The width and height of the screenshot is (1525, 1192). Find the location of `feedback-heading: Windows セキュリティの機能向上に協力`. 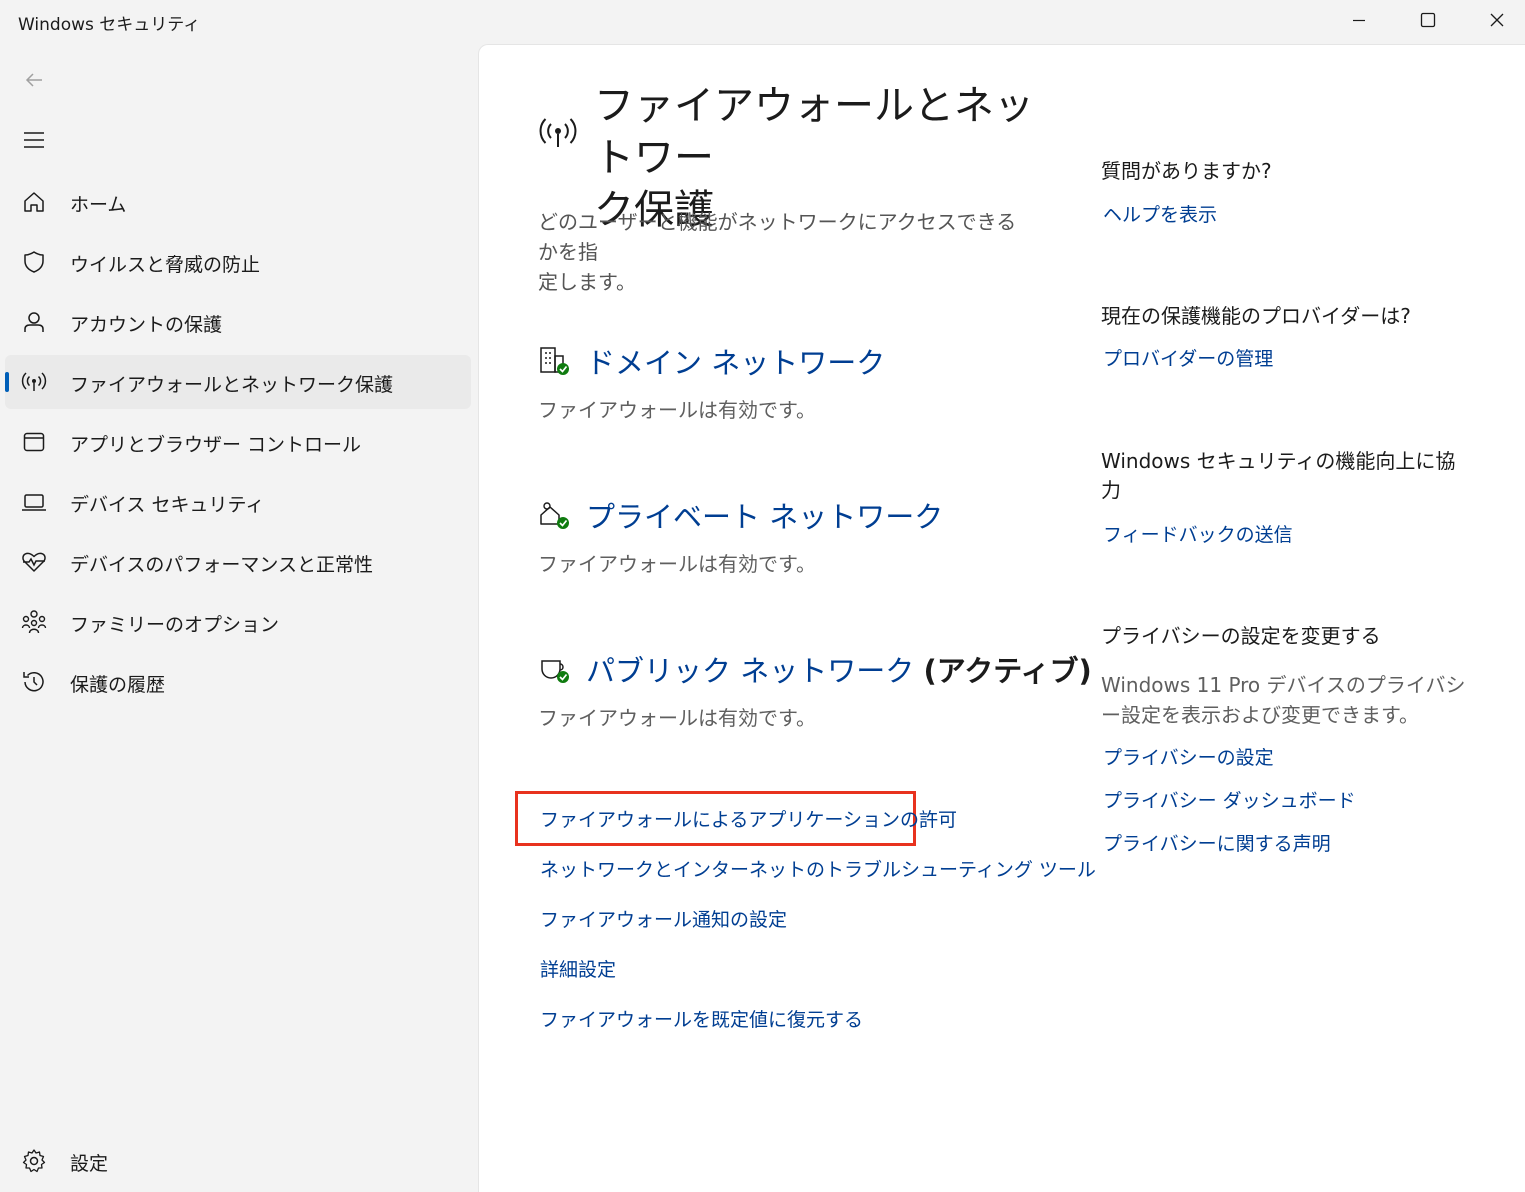

feedback-heading: Windows セキュリティの機能向上に協力 is located at coordinates (1278, 475).